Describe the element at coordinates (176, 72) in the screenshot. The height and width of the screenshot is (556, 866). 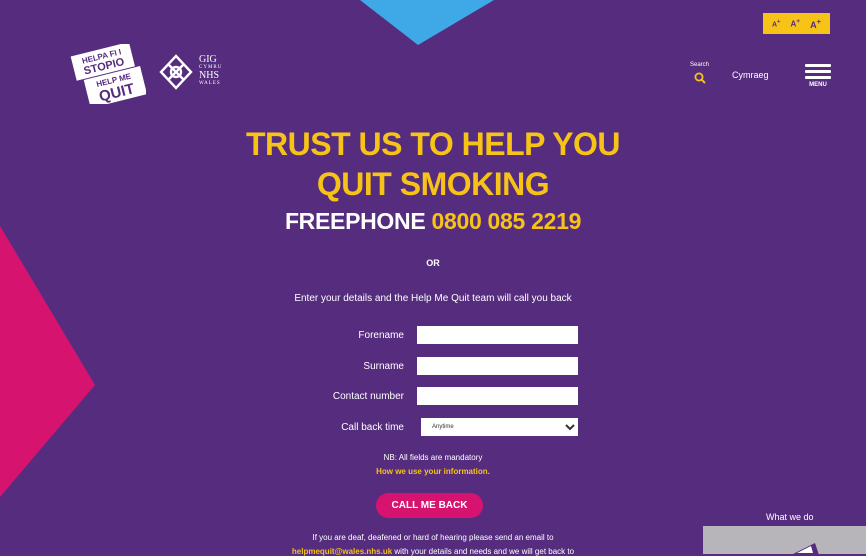
I see `nhs-wales-logo-icon` at that location.